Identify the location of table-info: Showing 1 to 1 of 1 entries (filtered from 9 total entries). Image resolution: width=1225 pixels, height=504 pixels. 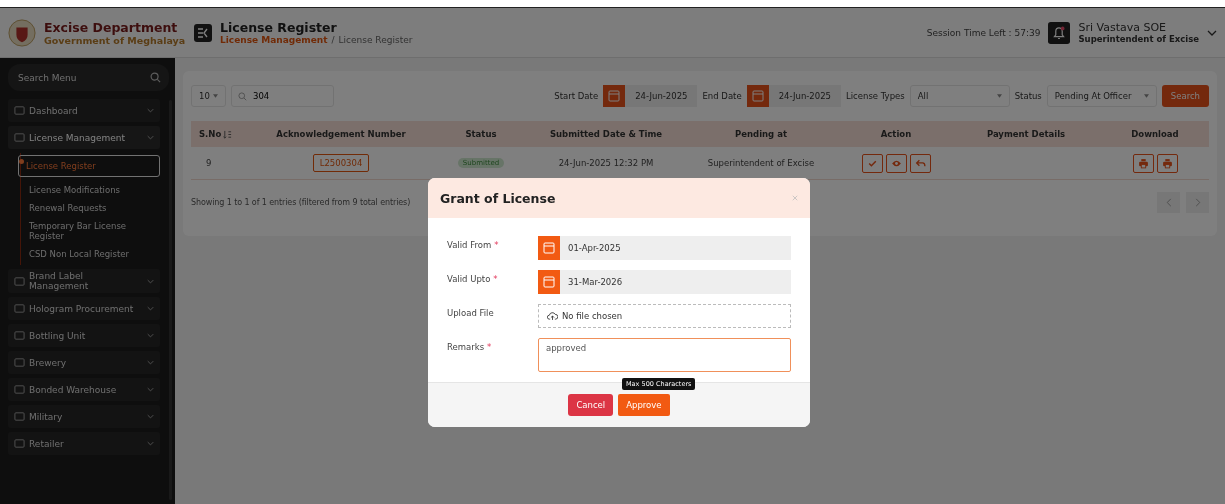
(301, 202).